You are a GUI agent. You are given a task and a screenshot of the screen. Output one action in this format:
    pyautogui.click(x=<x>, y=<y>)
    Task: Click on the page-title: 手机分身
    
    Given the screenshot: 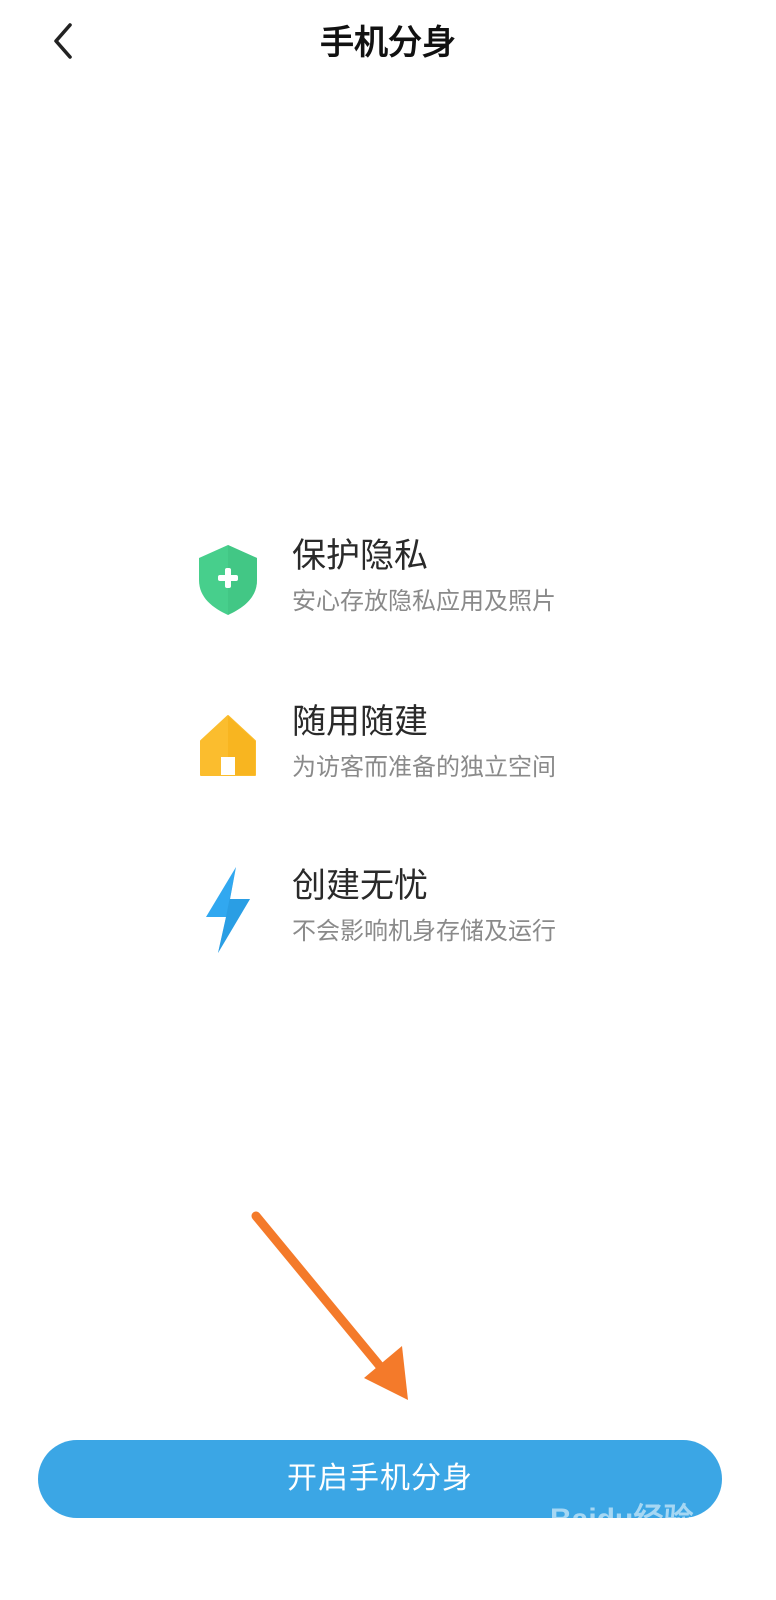 What is the action you would take?
    pyautogui.click(x=388, y=43)
    